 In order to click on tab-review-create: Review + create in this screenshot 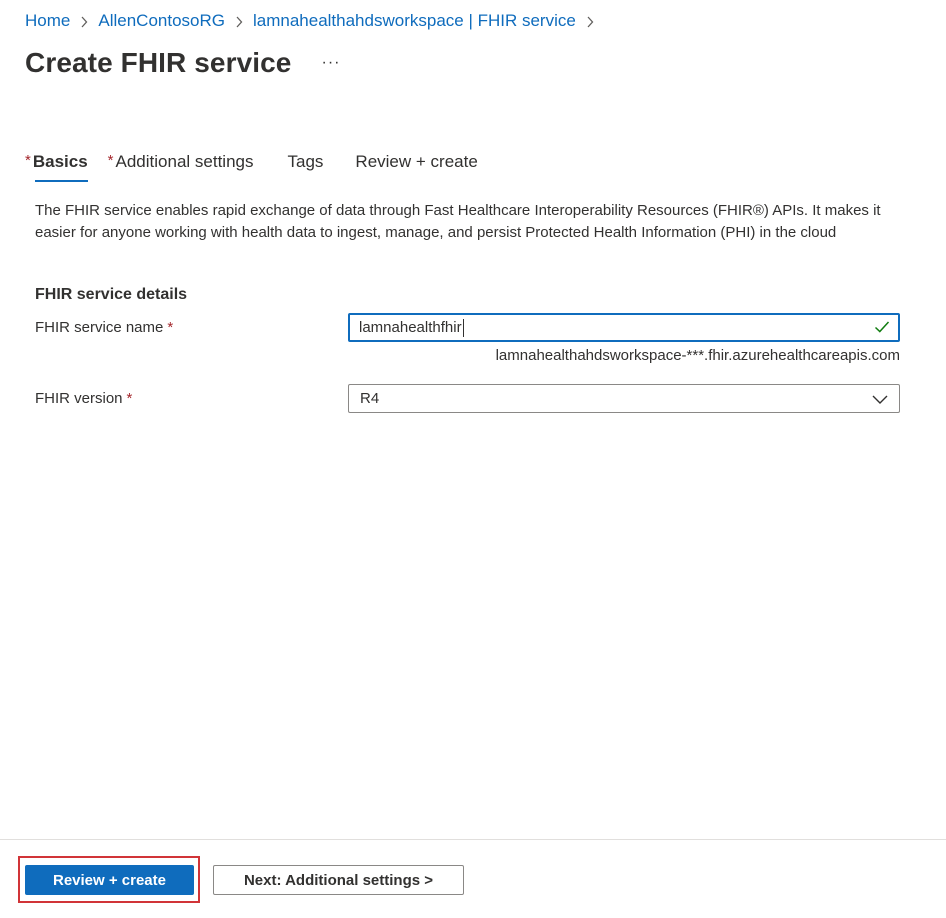, I will do `click(416, 166)`.